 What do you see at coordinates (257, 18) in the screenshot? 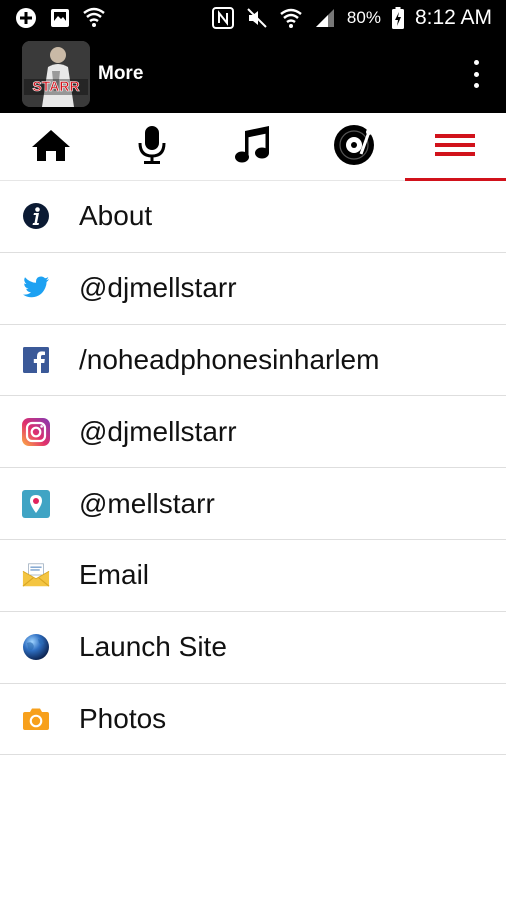
I see `mute-icon` at bounding box center [257, 18].